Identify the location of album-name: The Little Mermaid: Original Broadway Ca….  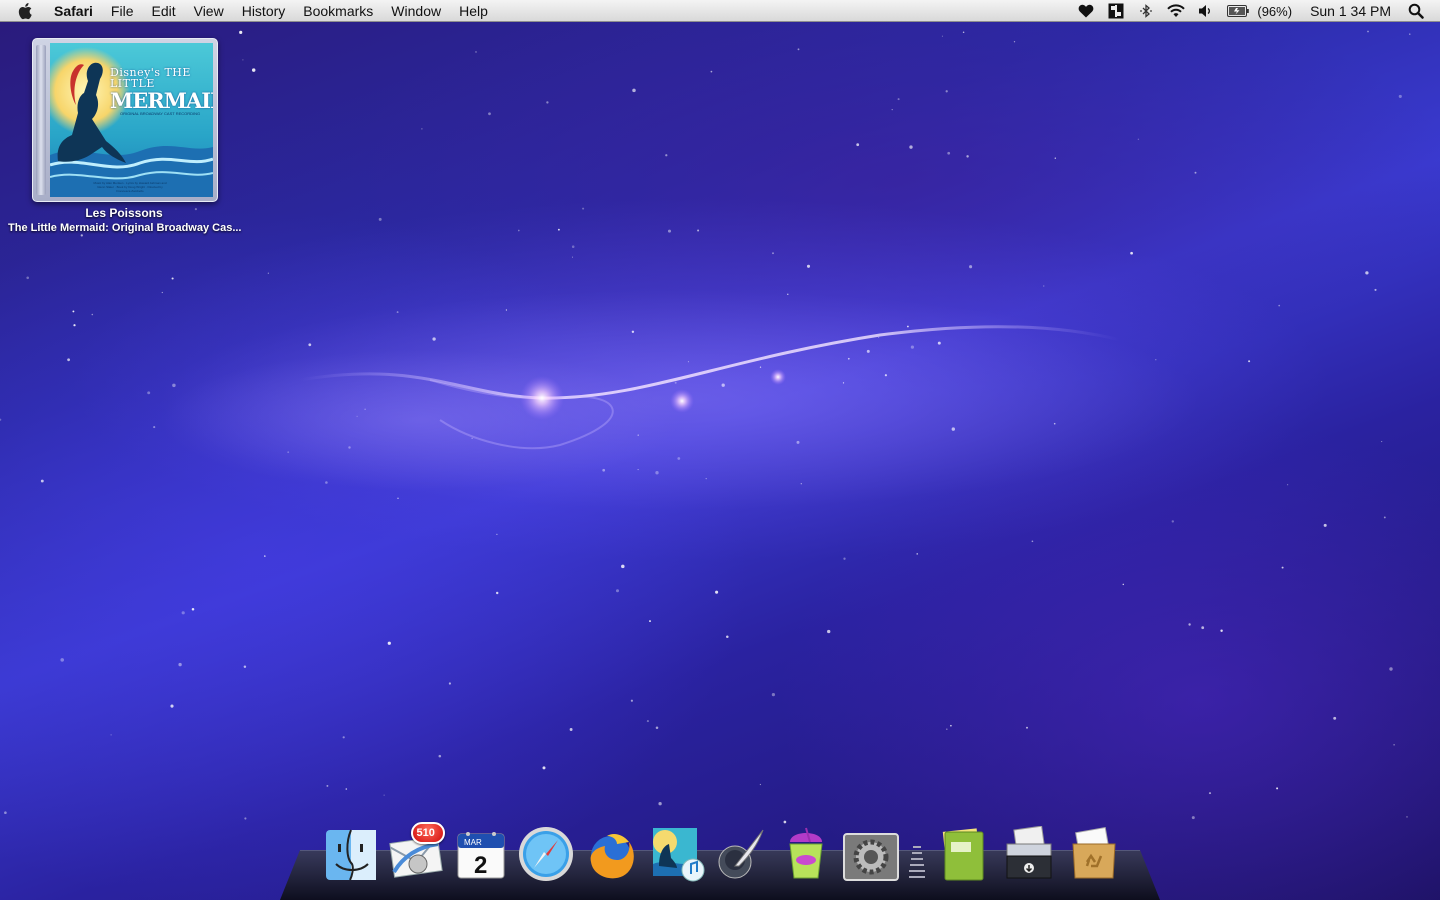
(125, 228).